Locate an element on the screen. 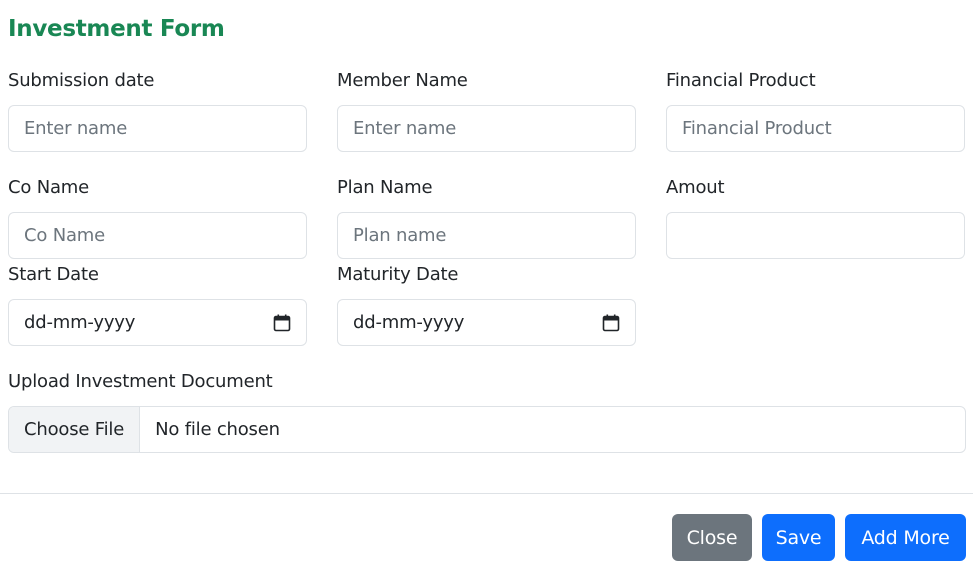 Image resolution: width=973 pixels, height=567 pixels. save-button: Save is located at coordinates (798, 537).